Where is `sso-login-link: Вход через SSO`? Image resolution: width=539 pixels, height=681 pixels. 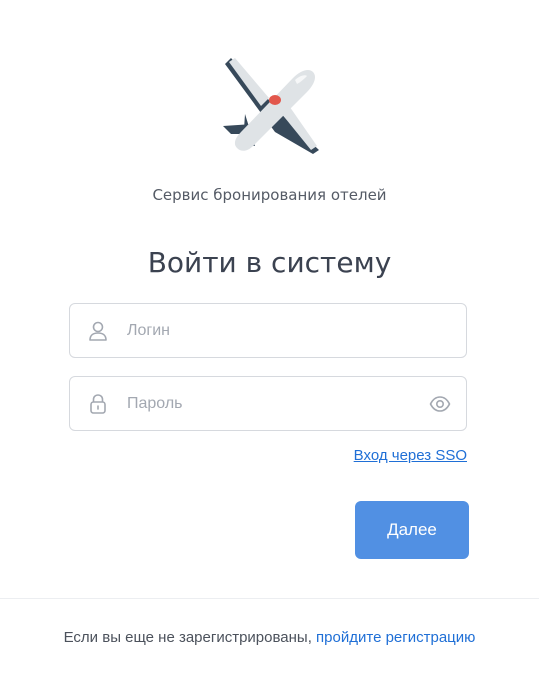 sso-login-link: Вход через SSO is located at coordinates (410, 455).